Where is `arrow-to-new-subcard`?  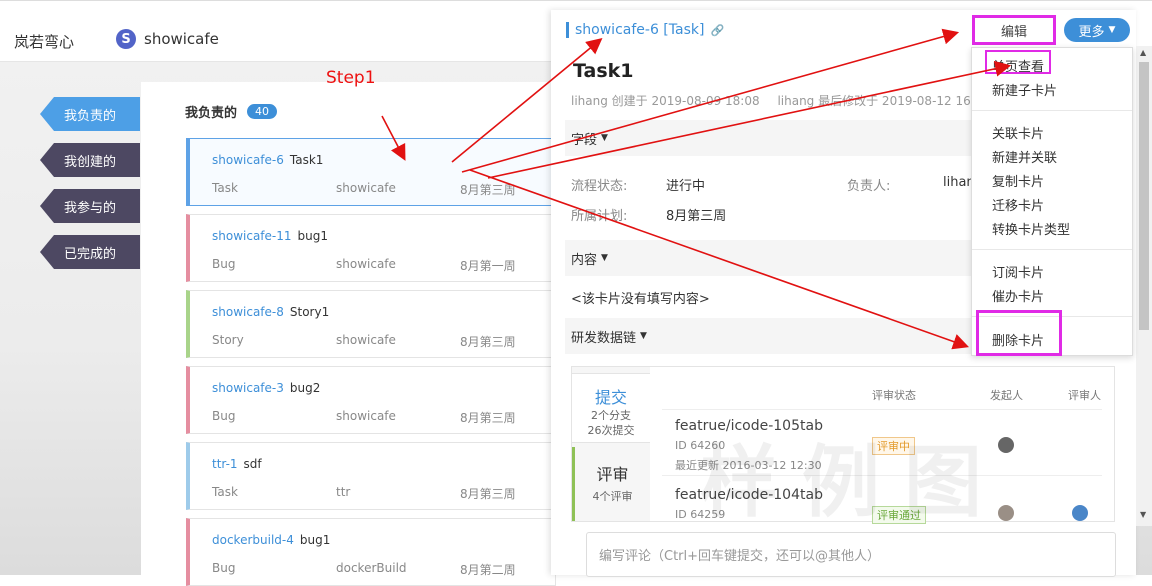 arrow-to-new-subcard is located at coordinates (749, 119).